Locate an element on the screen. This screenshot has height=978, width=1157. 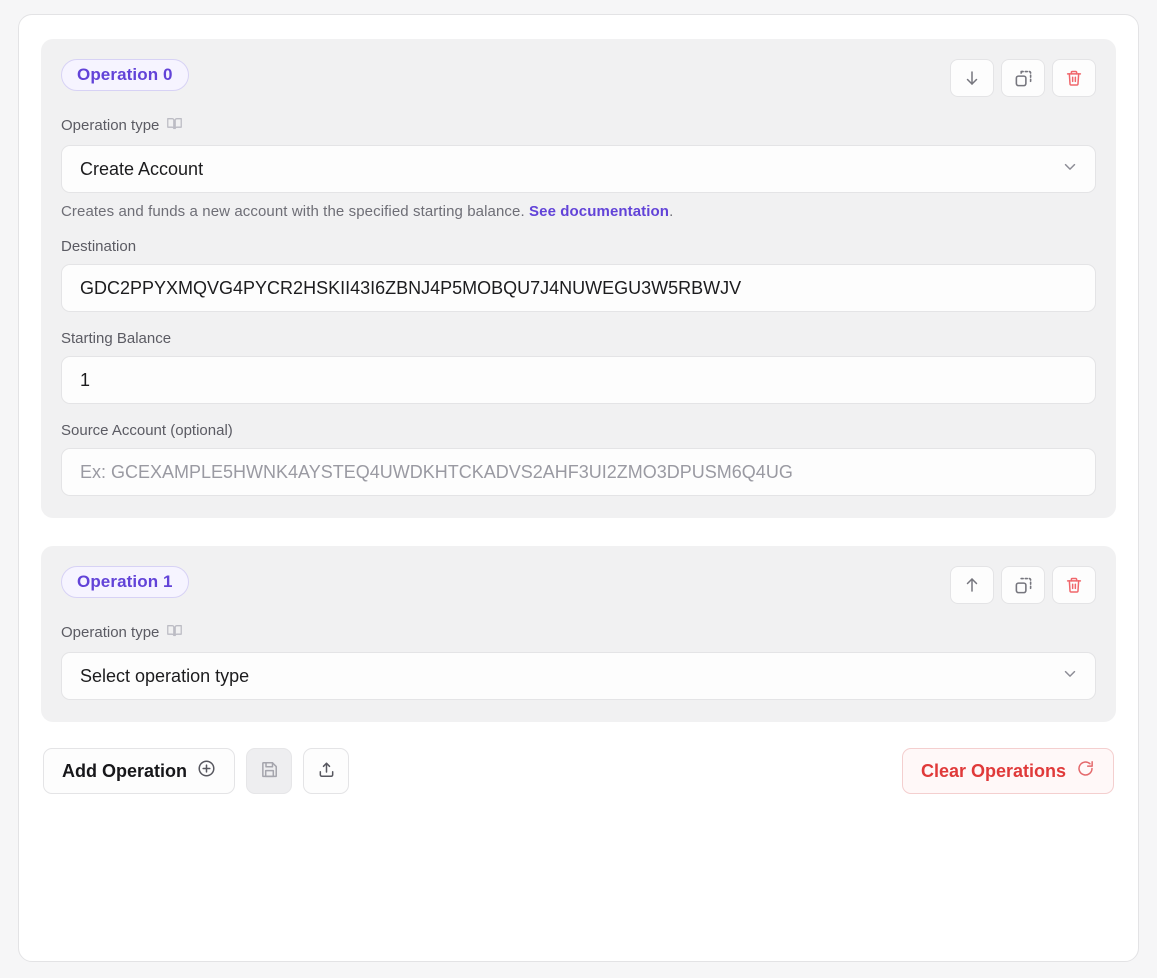
operation-type-field: Operation type Select operation type is located at coordinates (578, 661).